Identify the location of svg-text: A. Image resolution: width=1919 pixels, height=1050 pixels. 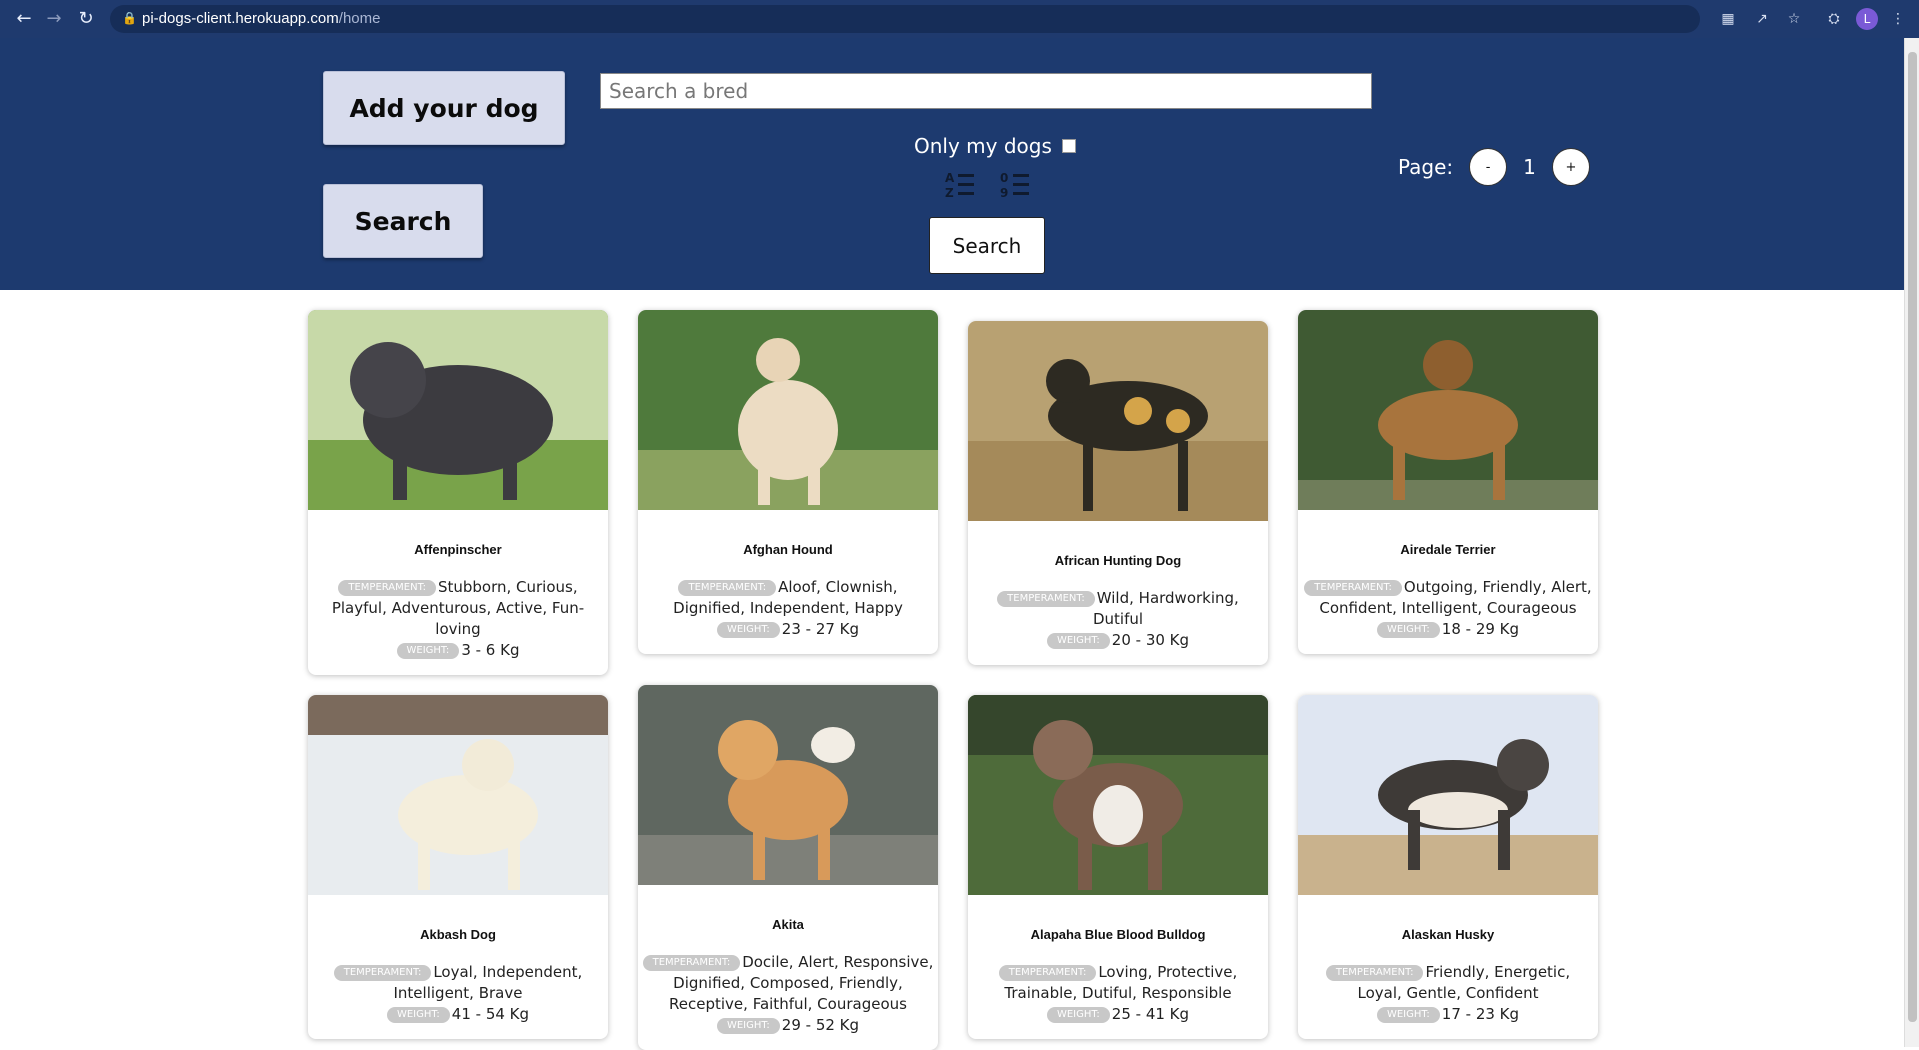
(950, 178).